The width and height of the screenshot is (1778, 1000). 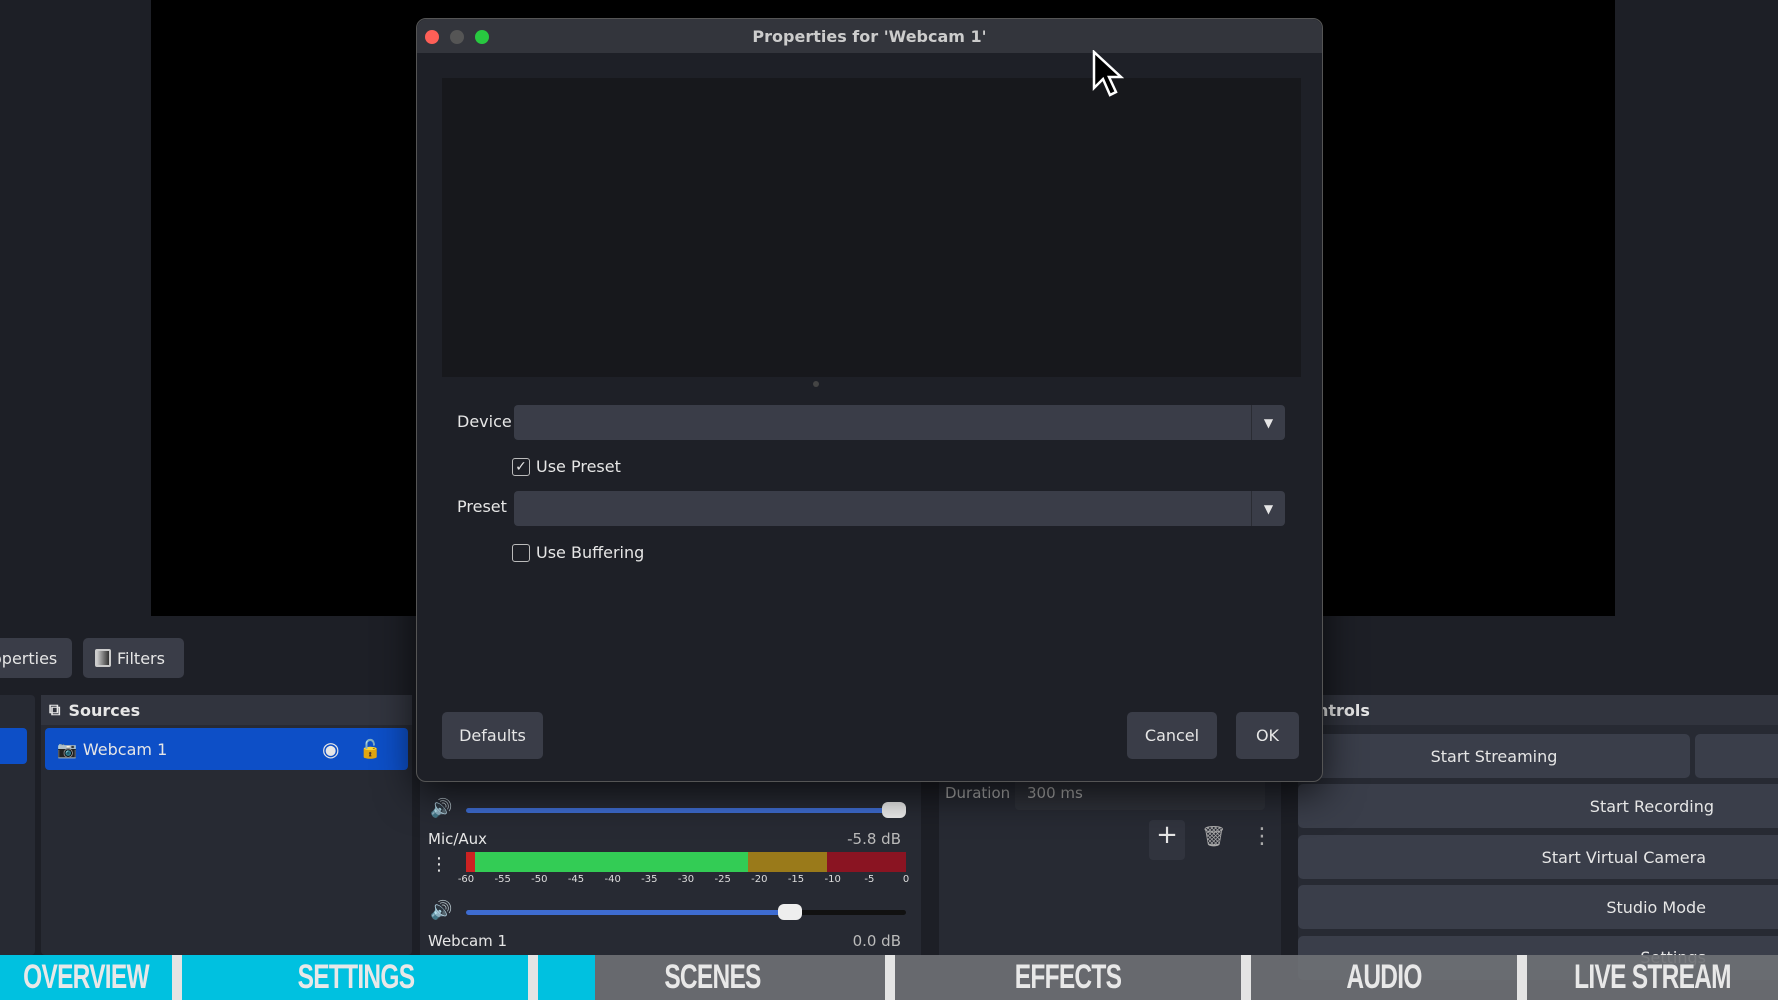 I want to click on start-virtual-camera-button: Start Virtual Camera, so click(x=1538, y=857).